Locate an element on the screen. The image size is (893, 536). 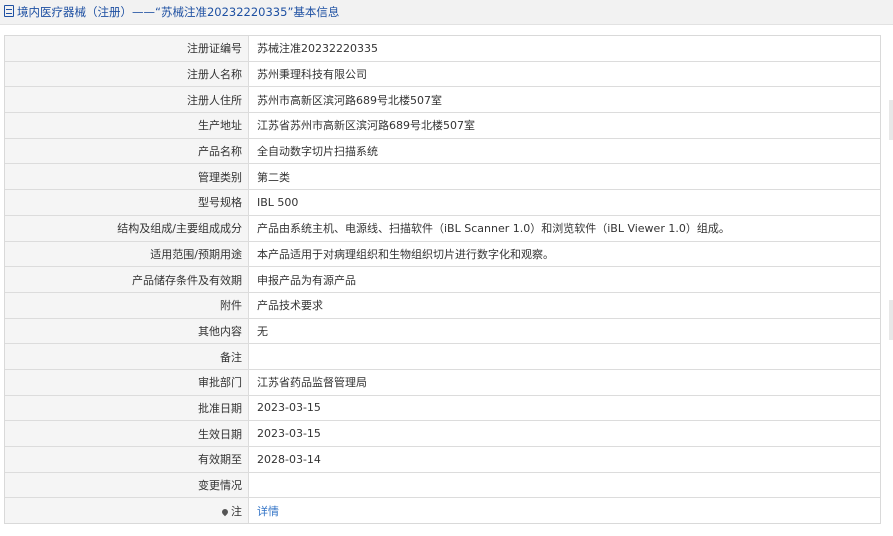
row-value-registrant-address: 苏州市高新区滨河路689号北楼507室 is located at coordinates (564, 100).